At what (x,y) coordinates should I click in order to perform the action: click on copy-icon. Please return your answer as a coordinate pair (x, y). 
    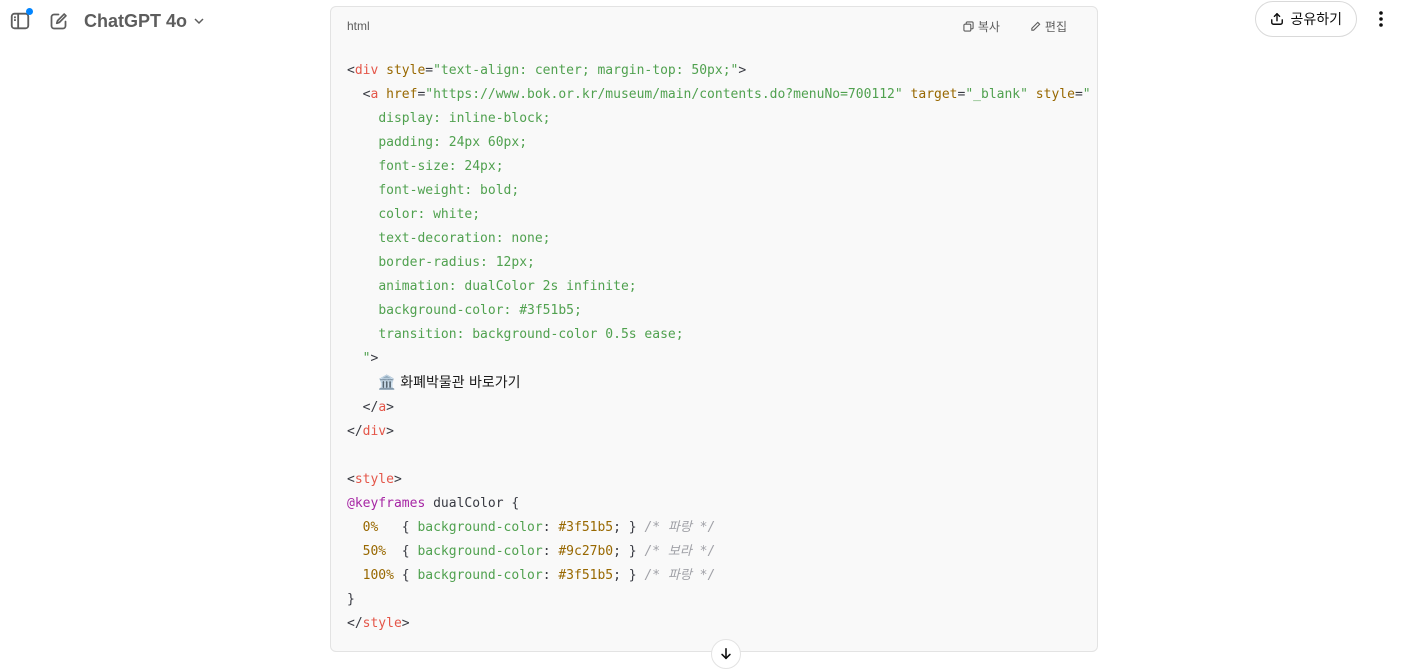
    Looking at the image, I should click on (968, 26).